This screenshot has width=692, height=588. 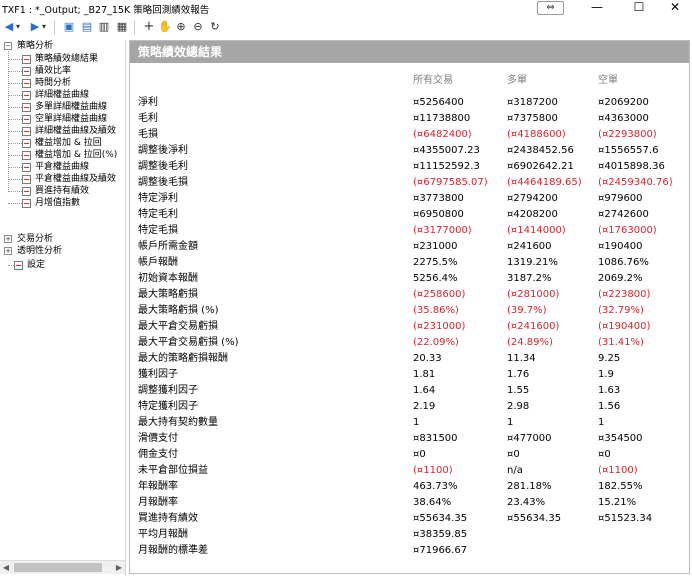 I want to click on tree-item: 詳細權益曲線及績效, so click(x=62, y=131).